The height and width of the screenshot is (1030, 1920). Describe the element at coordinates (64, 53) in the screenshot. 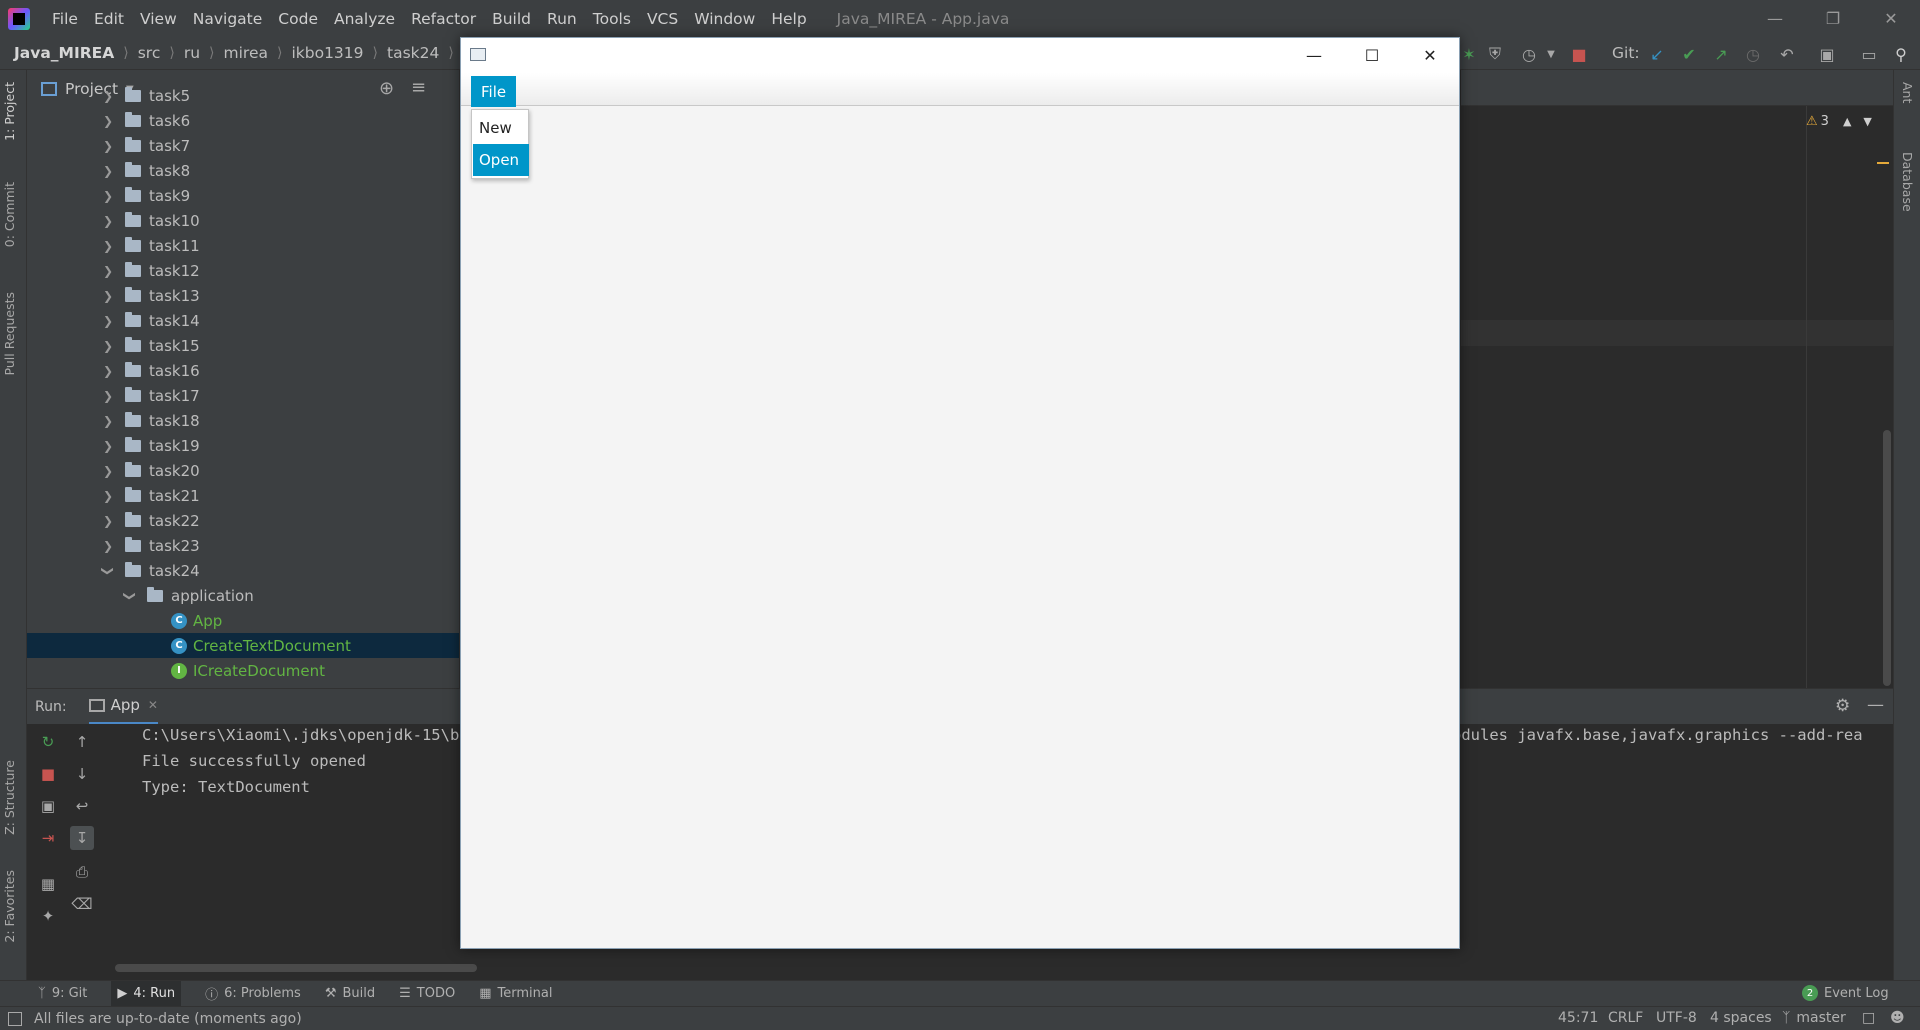

I see `breadcrumb-project: Java_MIREA` at that location.